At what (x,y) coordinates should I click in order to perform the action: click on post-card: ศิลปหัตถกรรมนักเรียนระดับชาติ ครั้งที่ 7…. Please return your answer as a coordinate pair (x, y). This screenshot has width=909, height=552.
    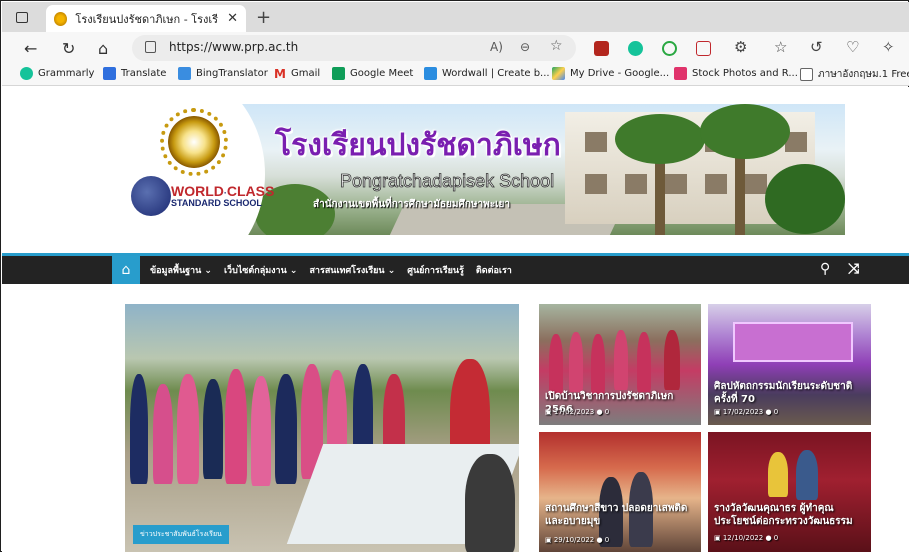
    Looking at the image, I should click on (789, 364).